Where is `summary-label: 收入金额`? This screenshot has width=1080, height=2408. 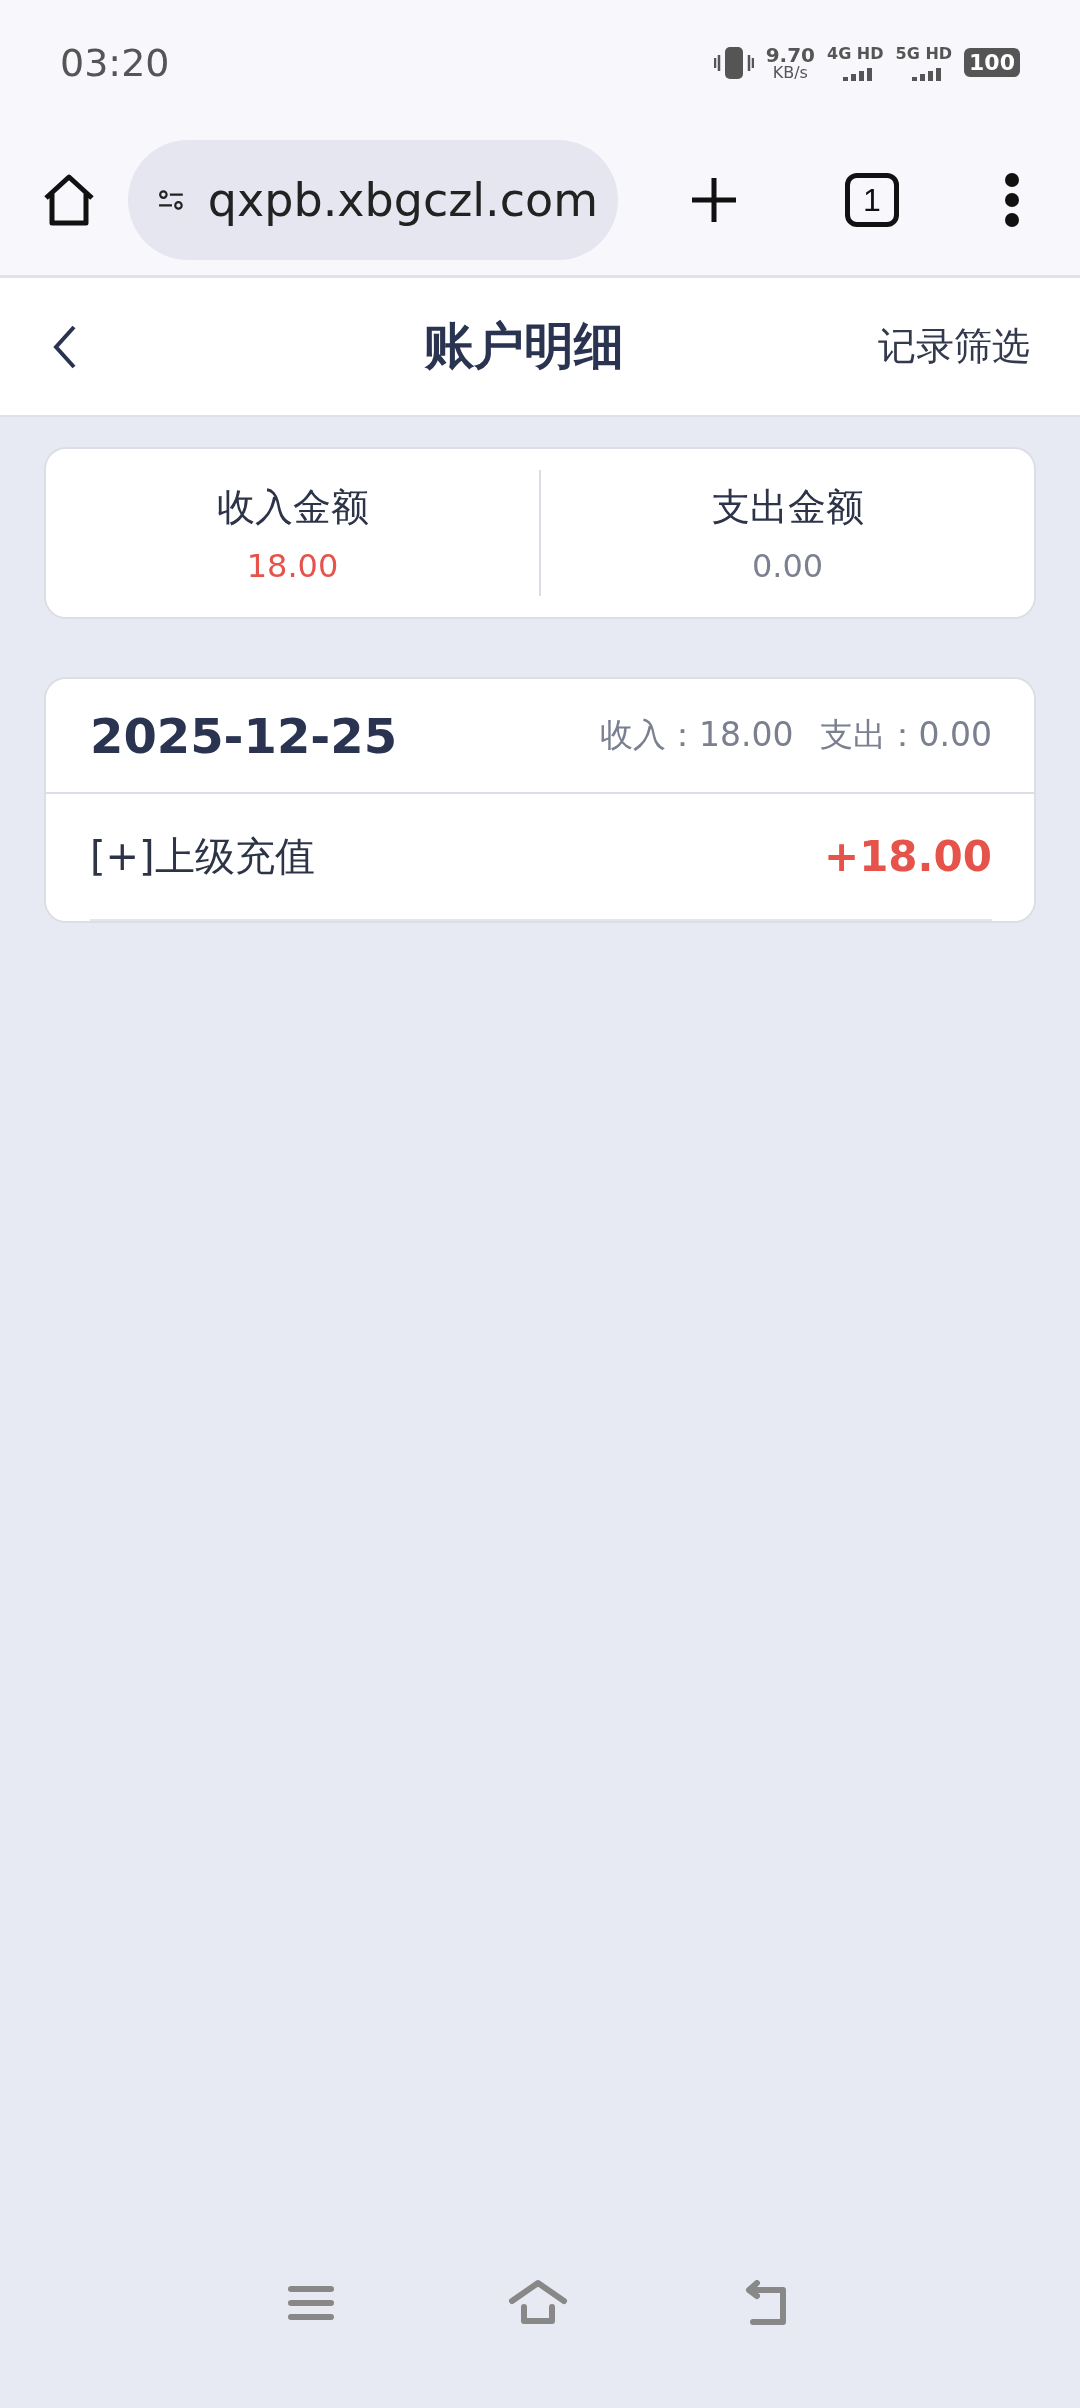
summary-label: 收入金额 is located at coordinates (292, 507).